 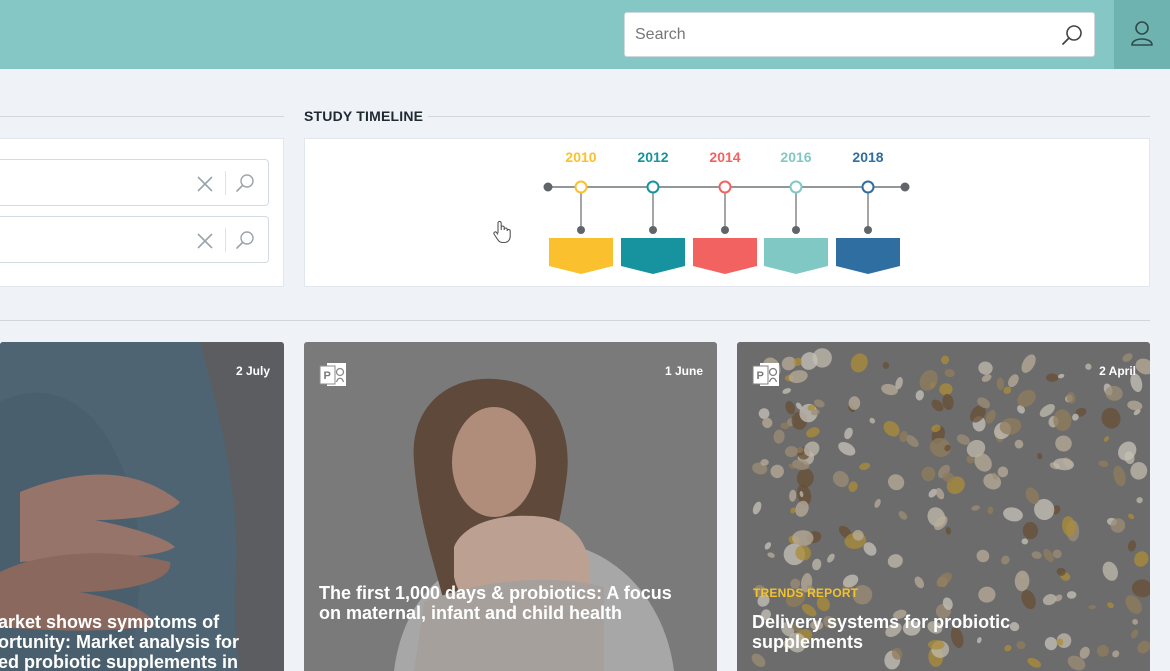 I want to click on timeline-flag-2014, so click(x=725, y=256).